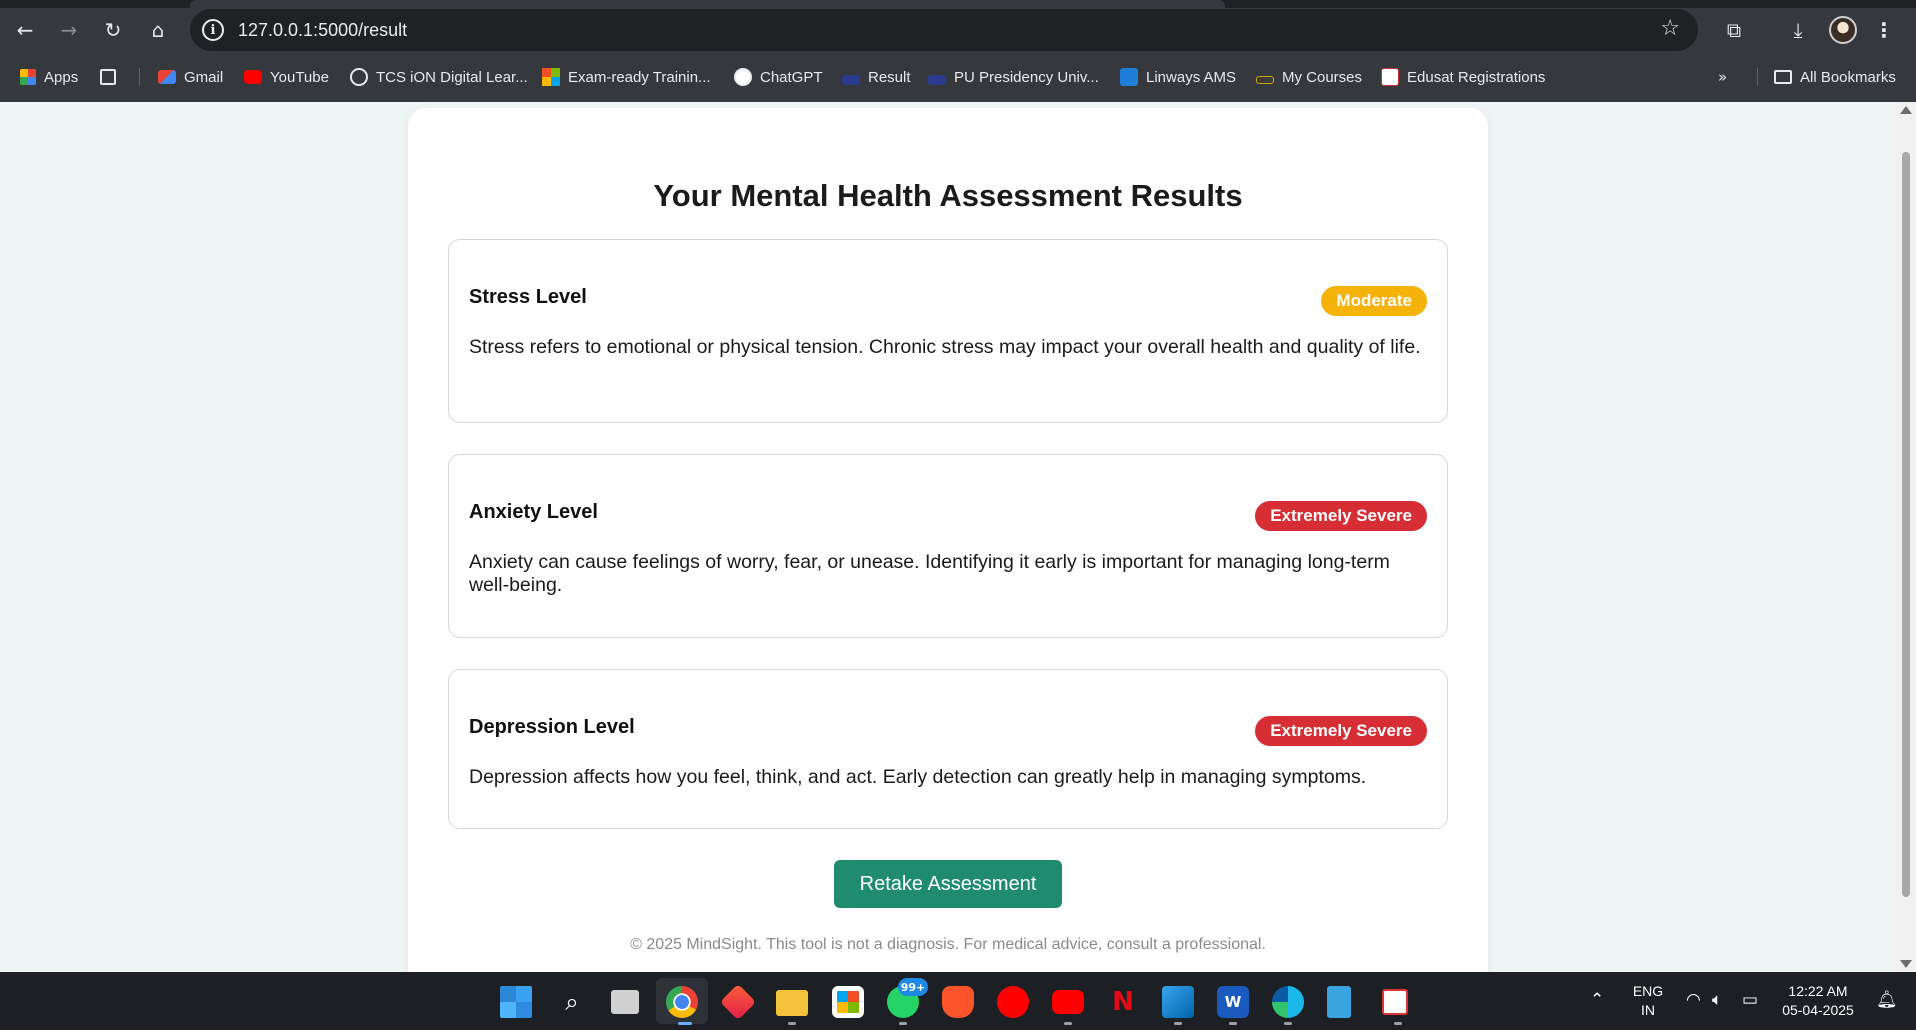 The width and height of the screenshot is (1916, 1030). I want to click on clock-time: 12:22 AM, so click(1818, 991).